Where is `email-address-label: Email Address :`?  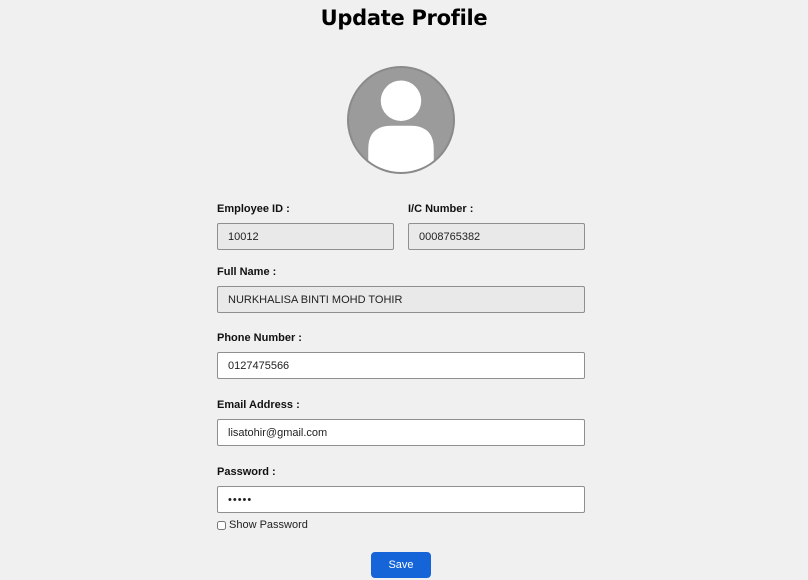 email-address-label: Email Address : is located at coordinates (258, 405).